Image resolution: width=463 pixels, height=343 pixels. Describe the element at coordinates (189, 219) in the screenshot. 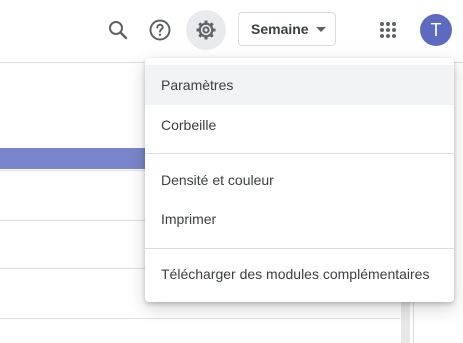

I see `menu-item-label: Imprimer` at that location.